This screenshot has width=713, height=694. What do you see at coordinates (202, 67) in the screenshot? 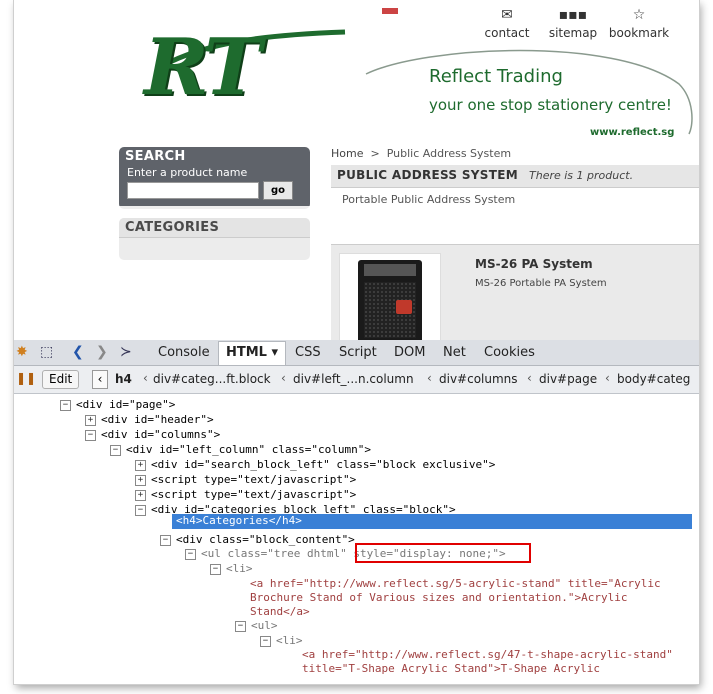
I see `site-logo: RT` at bounding box center [202, 67].